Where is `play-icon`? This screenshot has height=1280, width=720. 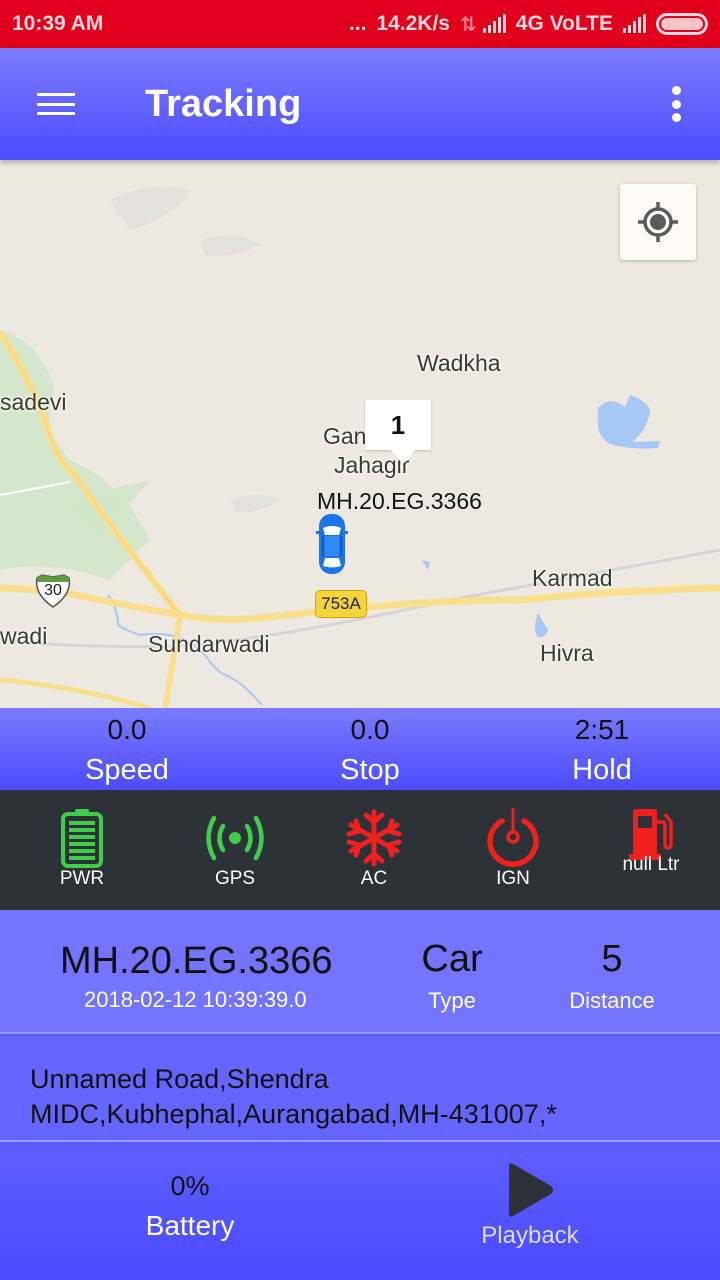
play-icon is located at coordinates (531, 1190).